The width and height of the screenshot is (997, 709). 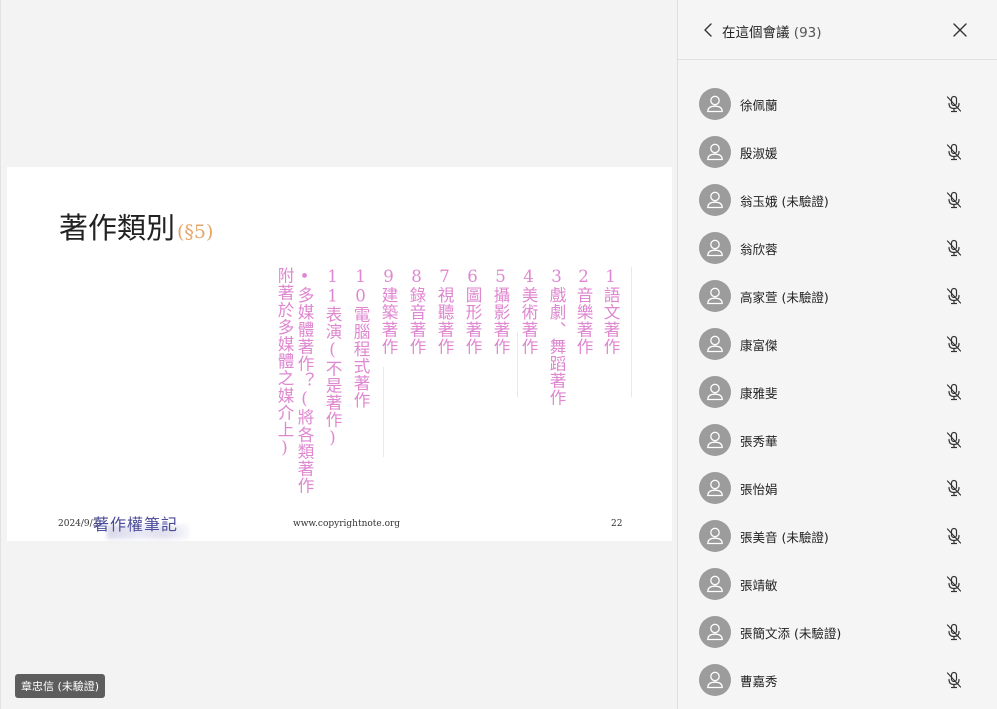 I want to click on slide-title: 著作類別 (§5), so click(x=136, y=226).